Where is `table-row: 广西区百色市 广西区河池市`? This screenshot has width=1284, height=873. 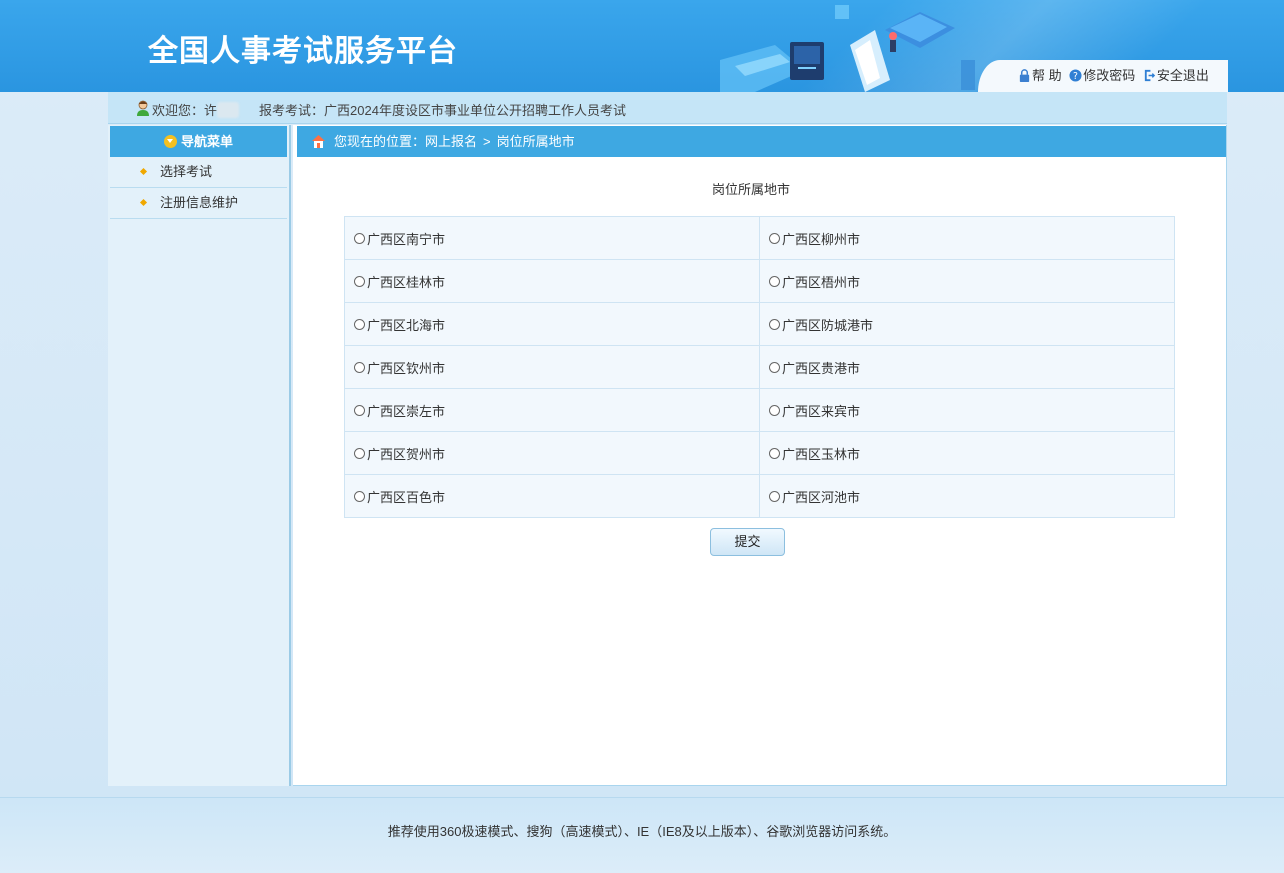
table-row: 广西区百色市 广西区河池市 is located at coordinates (759, 496).